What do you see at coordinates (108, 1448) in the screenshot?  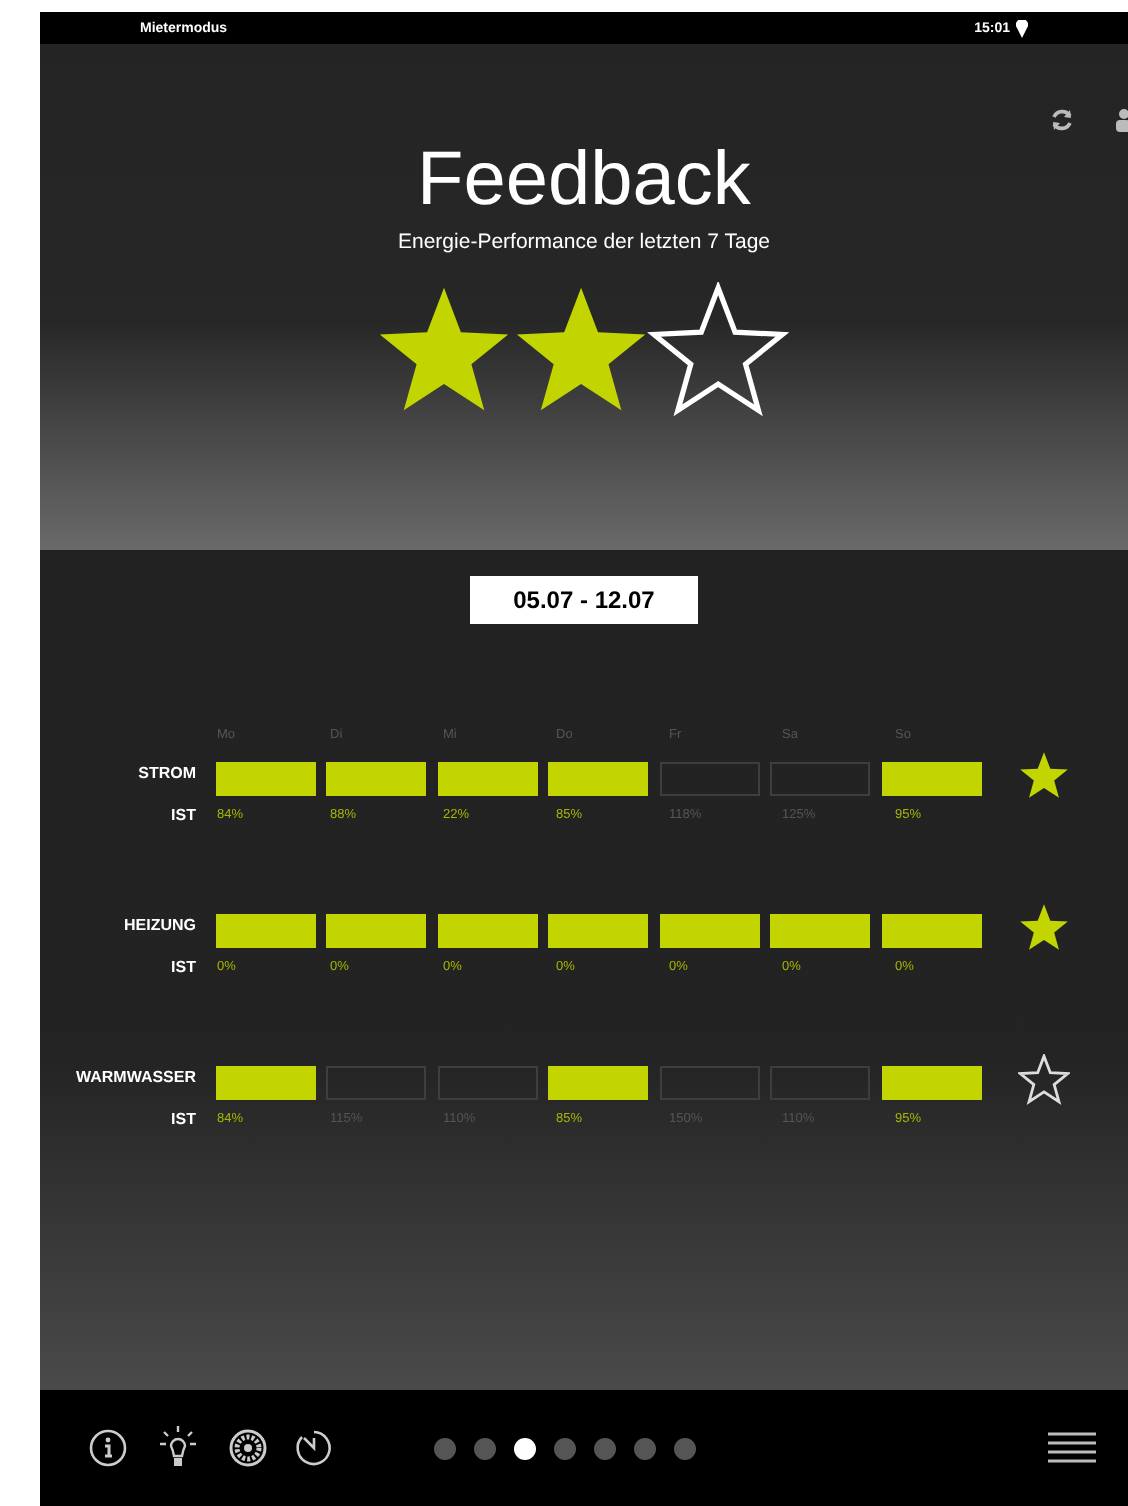 I see `info-icon` at bounding box center [108, 1448].